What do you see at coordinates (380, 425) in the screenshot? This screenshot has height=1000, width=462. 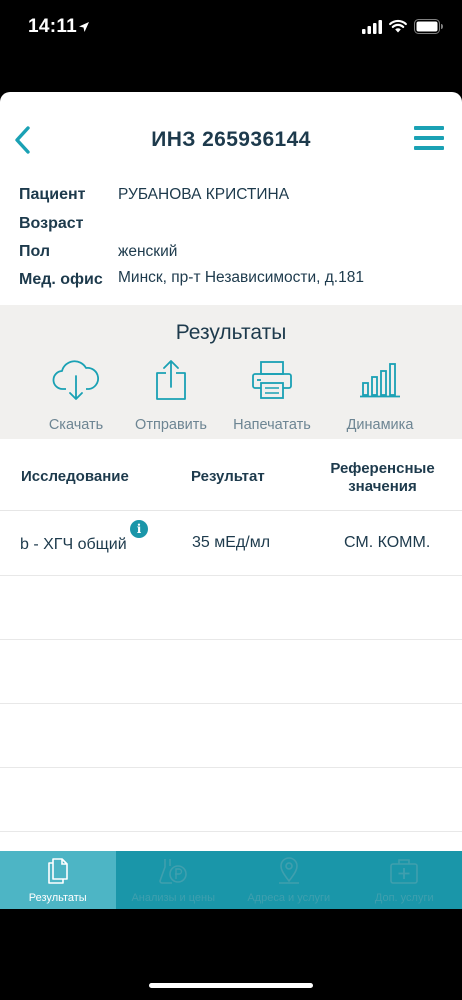 I see `dynamics-label: Динамика` at bounding box center [380, 425].